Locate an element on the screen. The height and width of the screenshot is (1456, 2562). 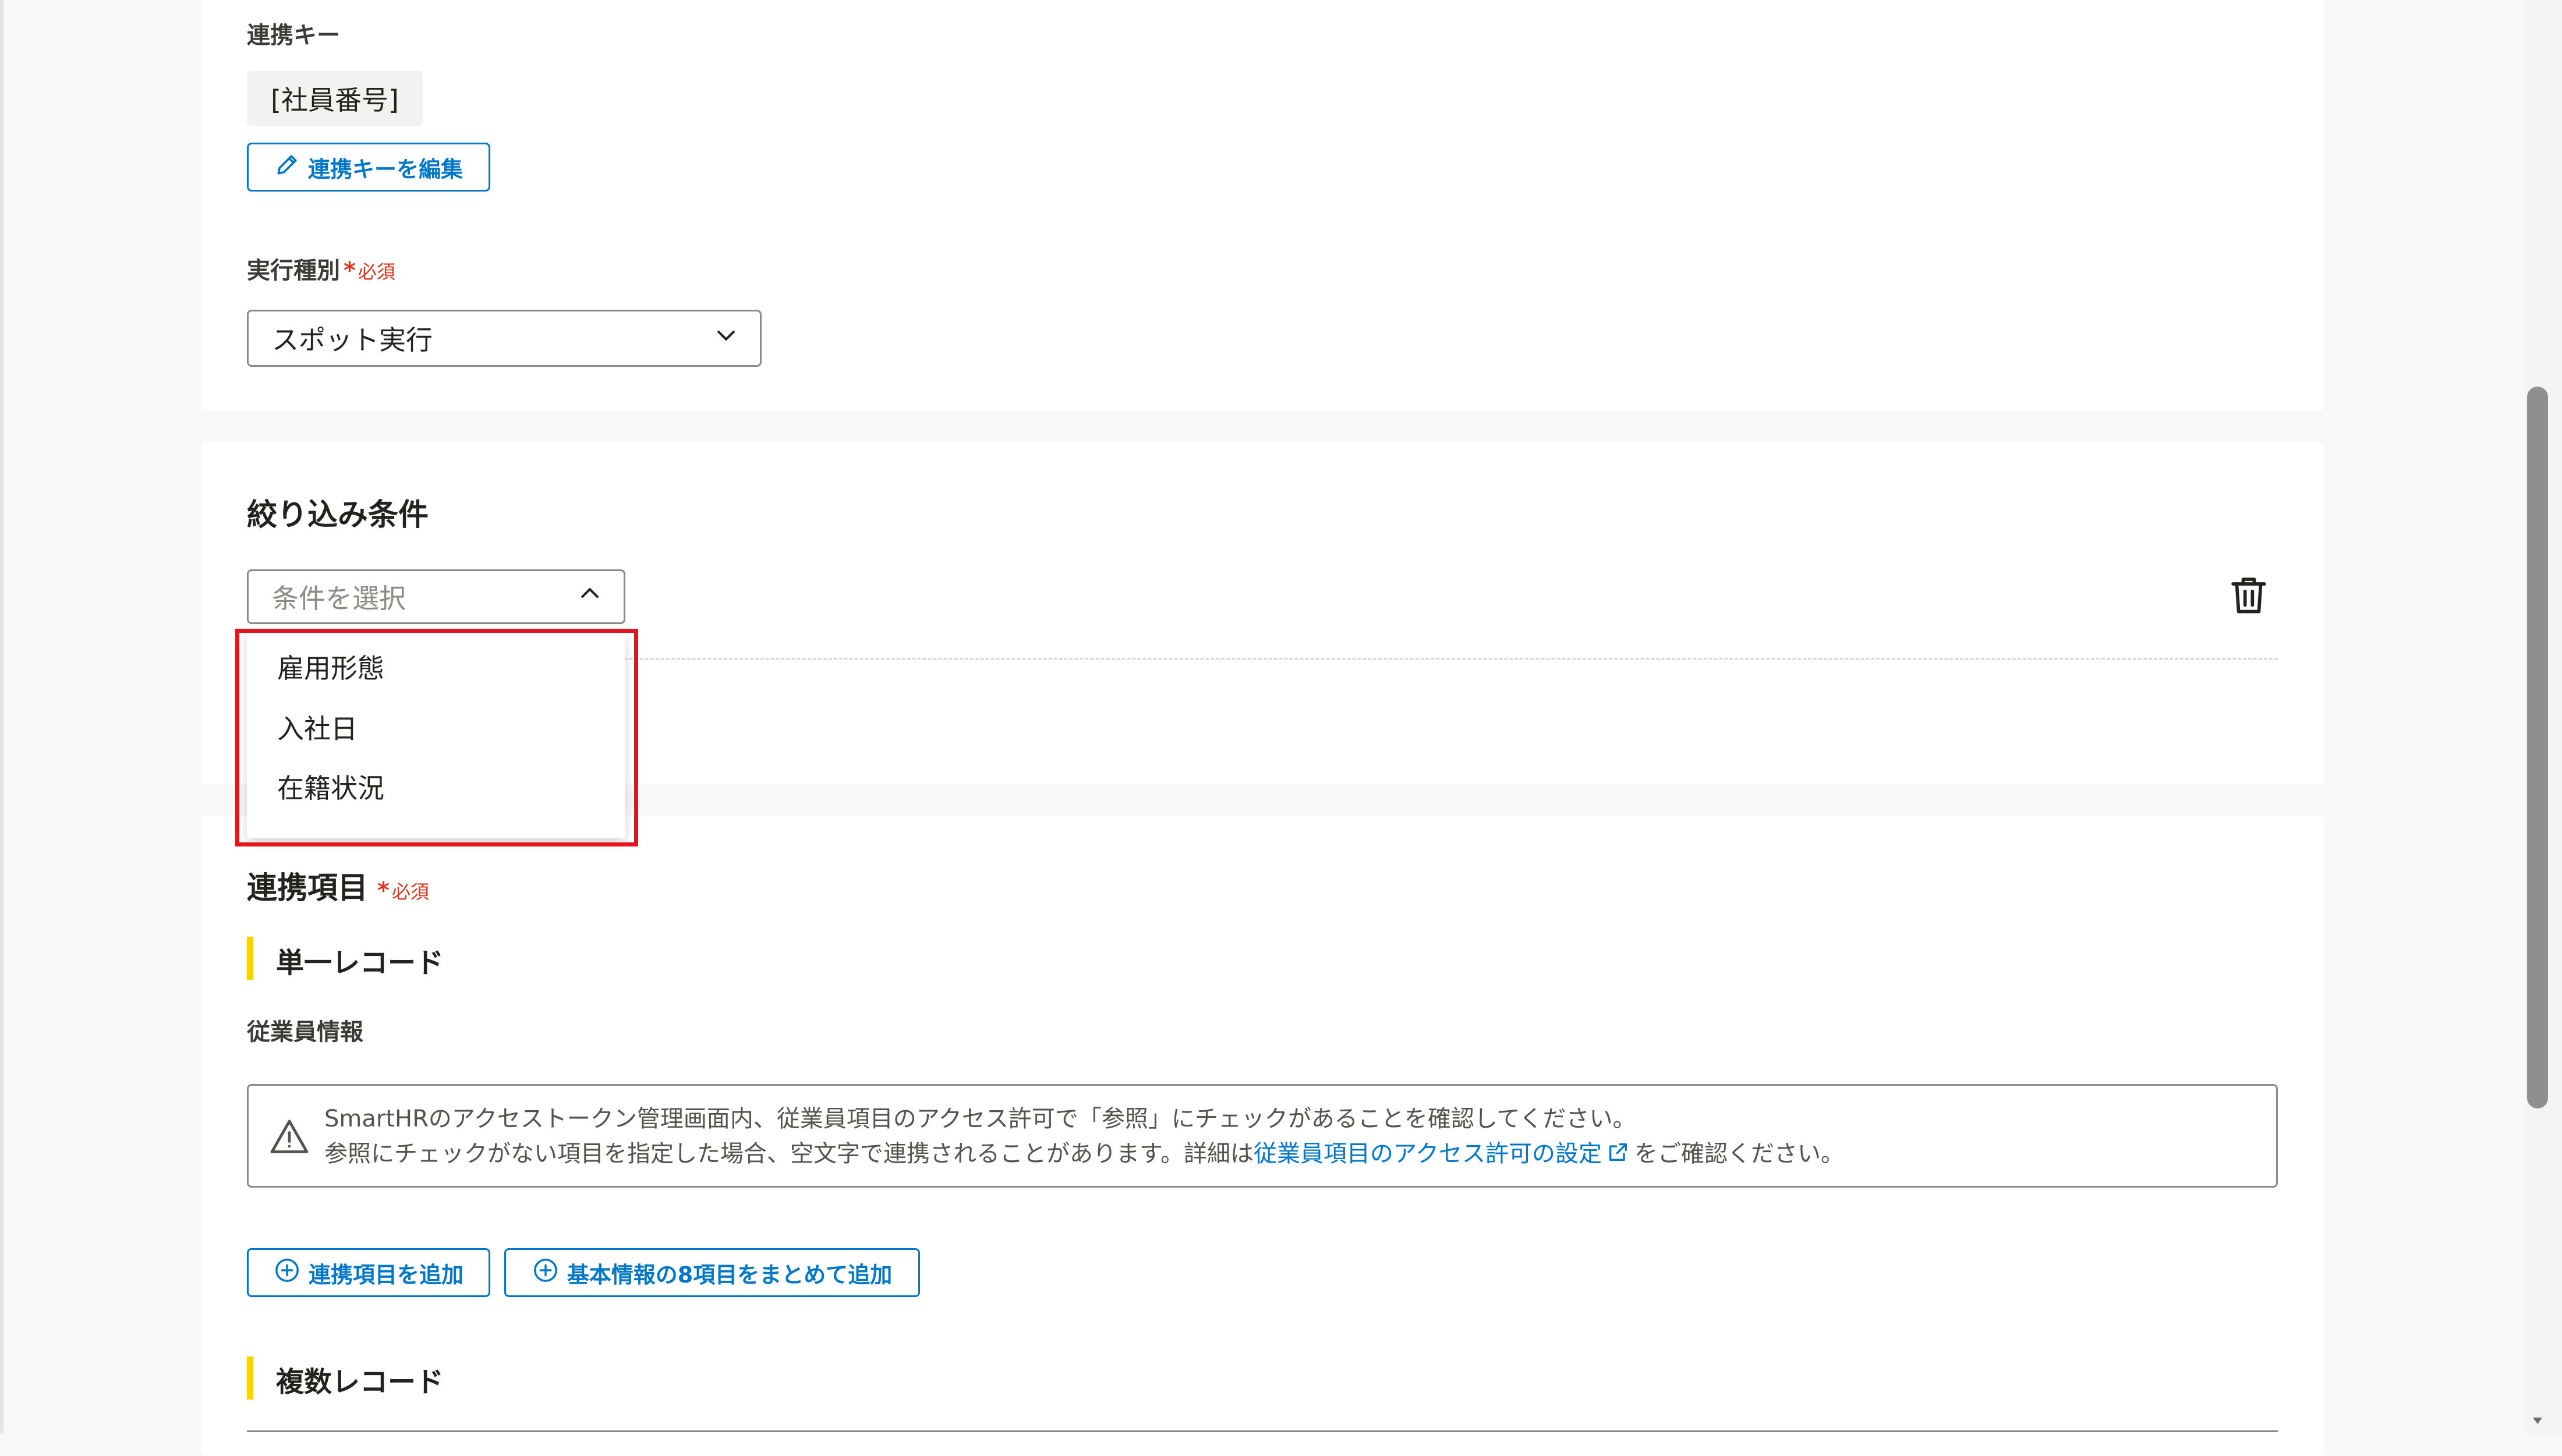
filter-heading: 絞り込み条件 is located at coordinates (338, 515).